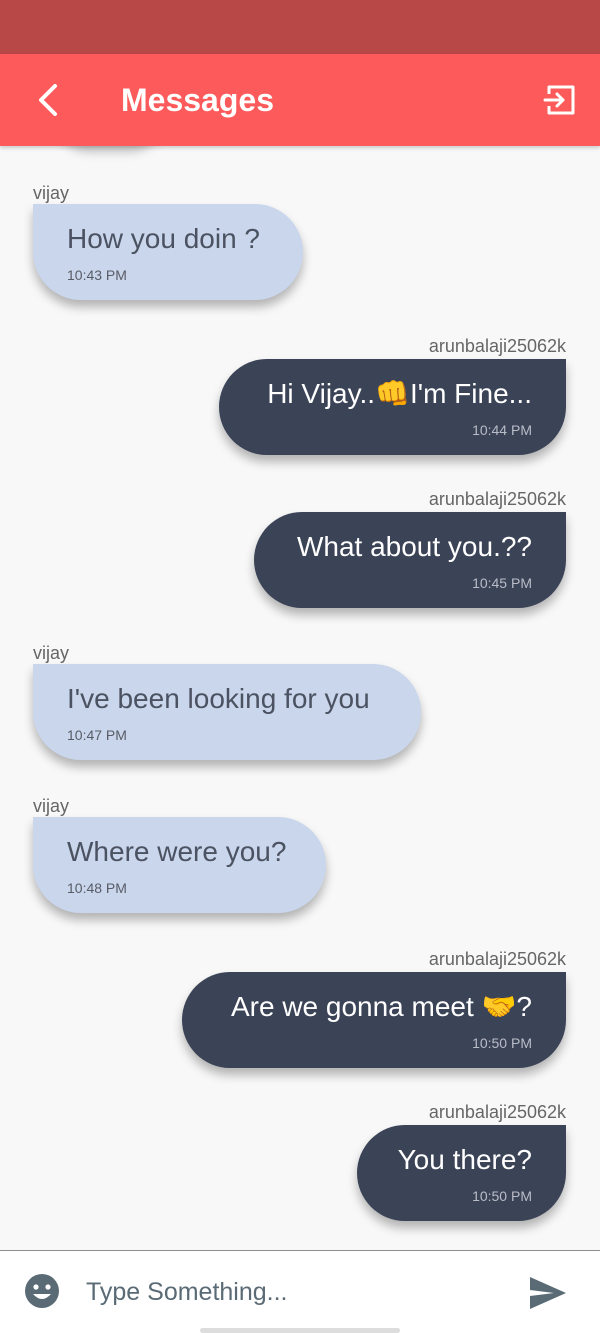 This screenshot has height=1333, width=600. What do you see at coordinates (97, 735) in the screenshot?
I see `message-time: 10:47 PM` at bounding box center [97, 735].